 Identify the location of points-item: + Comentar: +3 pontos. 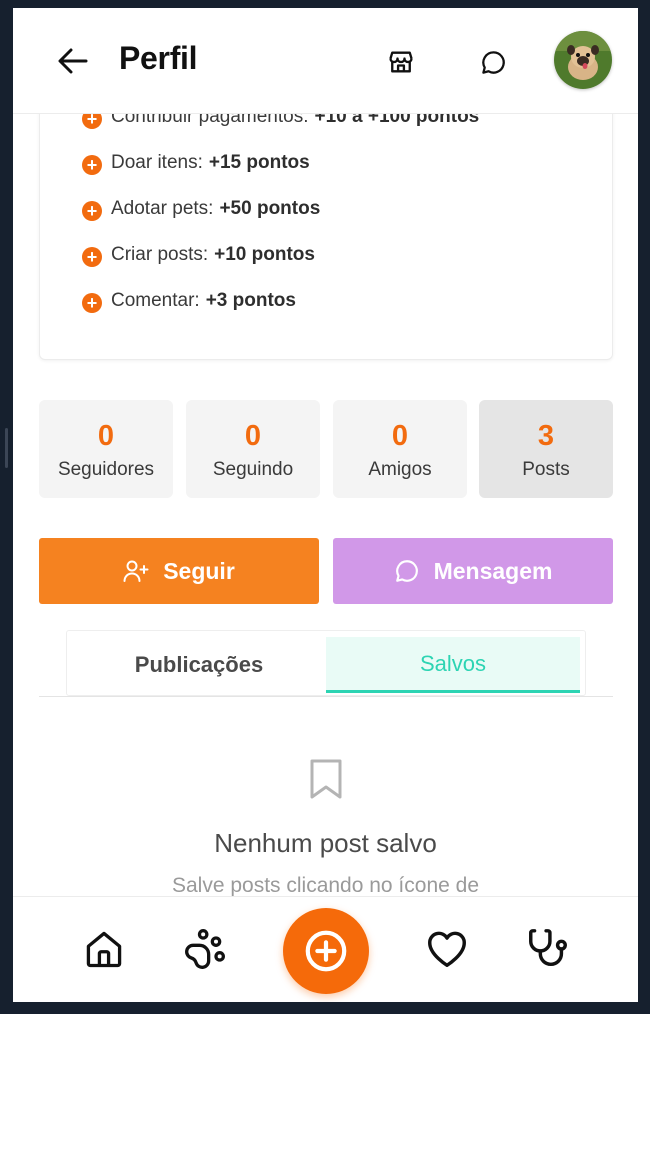
(189, 301).